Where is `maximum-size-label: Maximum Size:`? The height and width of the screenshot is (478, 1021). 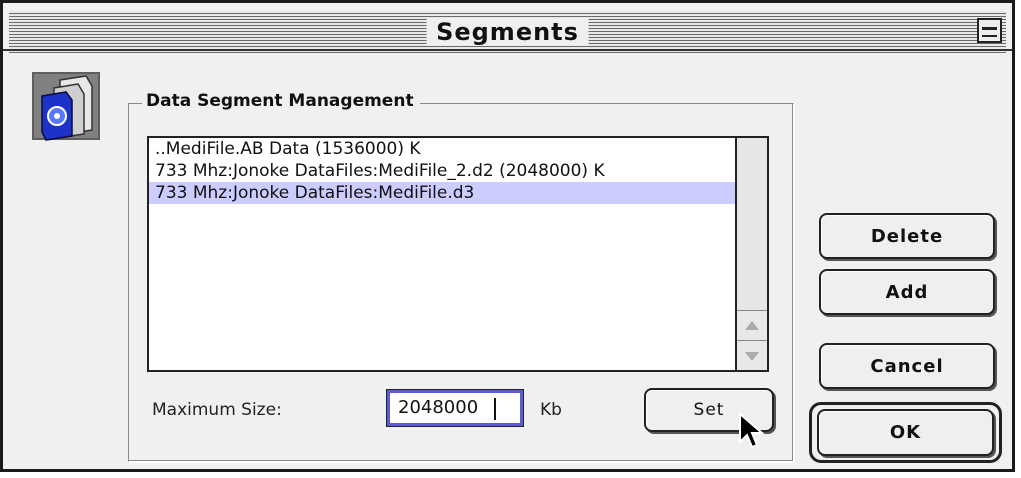
maximum-size-label: Maximum Size: is located at coordinates (217, 410).